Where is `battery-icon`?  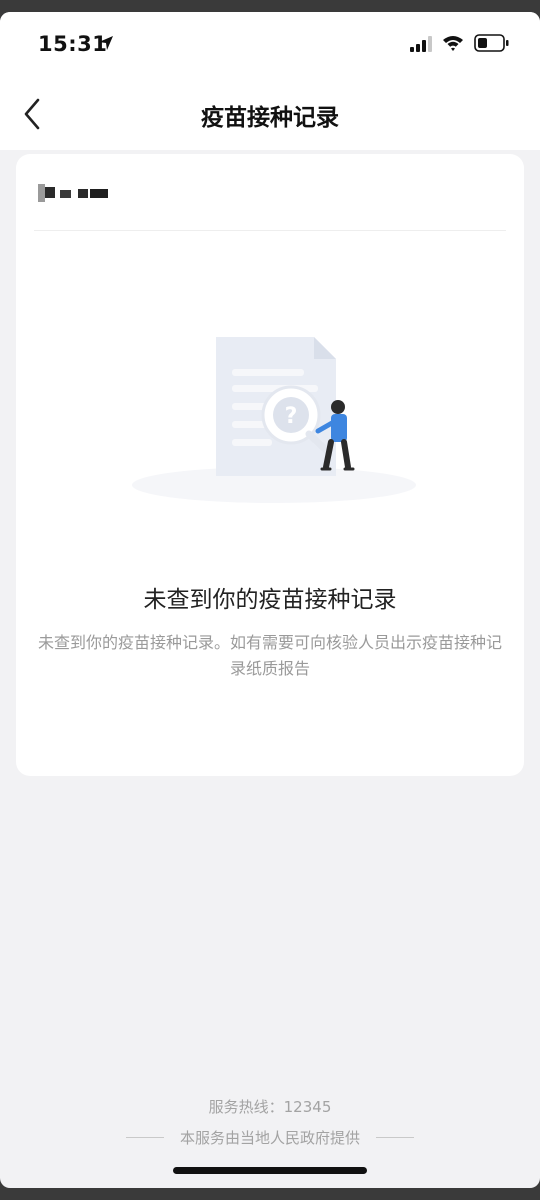 battery-icon is located at coordinates (491, 43).